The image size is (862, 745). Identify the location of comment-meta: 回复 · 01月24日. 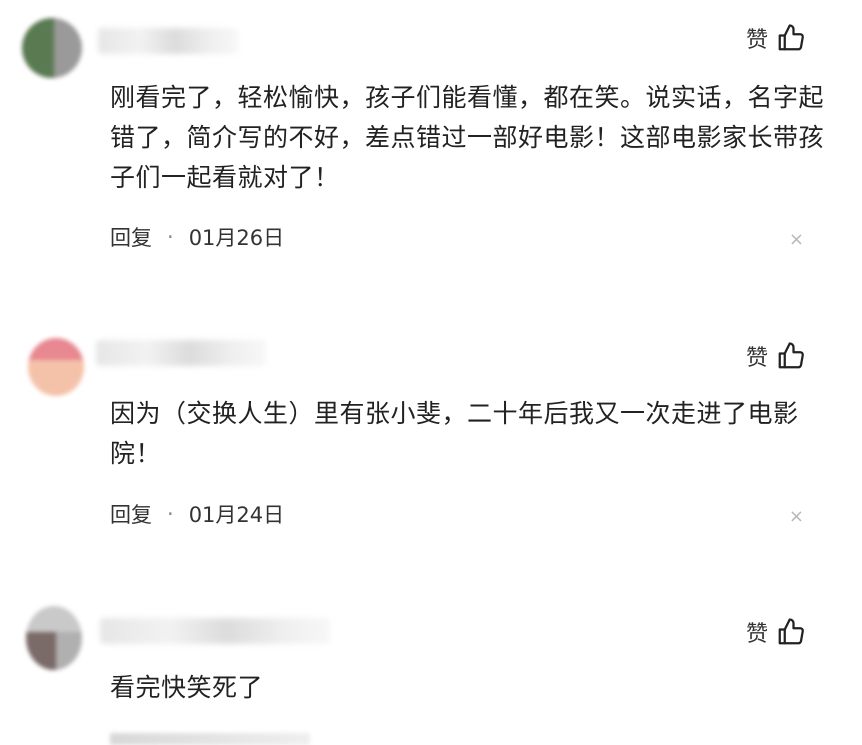
(197, 514).